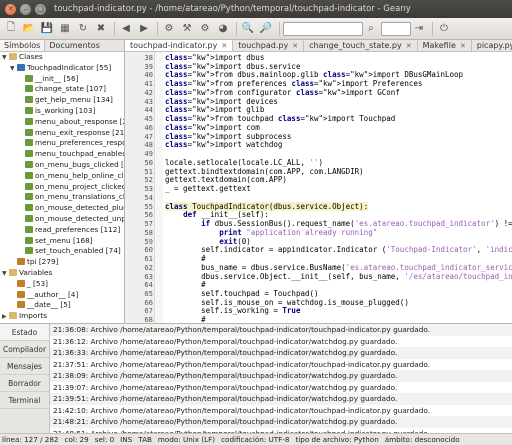 This screenshot has height=445, width=512. What do you see at coordinates (221, 101) in the screenshot?
I see `code-line: class="kw">import devices` at bounding box center [221, 101].